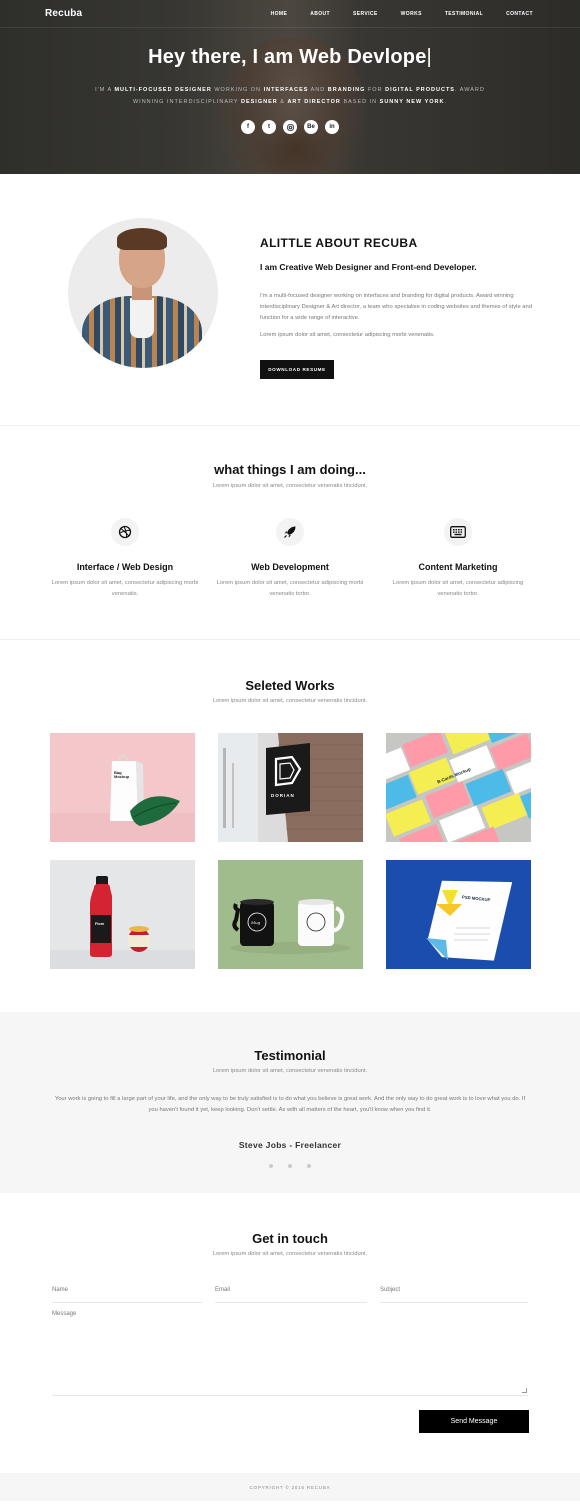 Image resolution: width=580 pixels, height=1506 pixels. I want to click on work-item: Bag Mockup, so click(122, 787).